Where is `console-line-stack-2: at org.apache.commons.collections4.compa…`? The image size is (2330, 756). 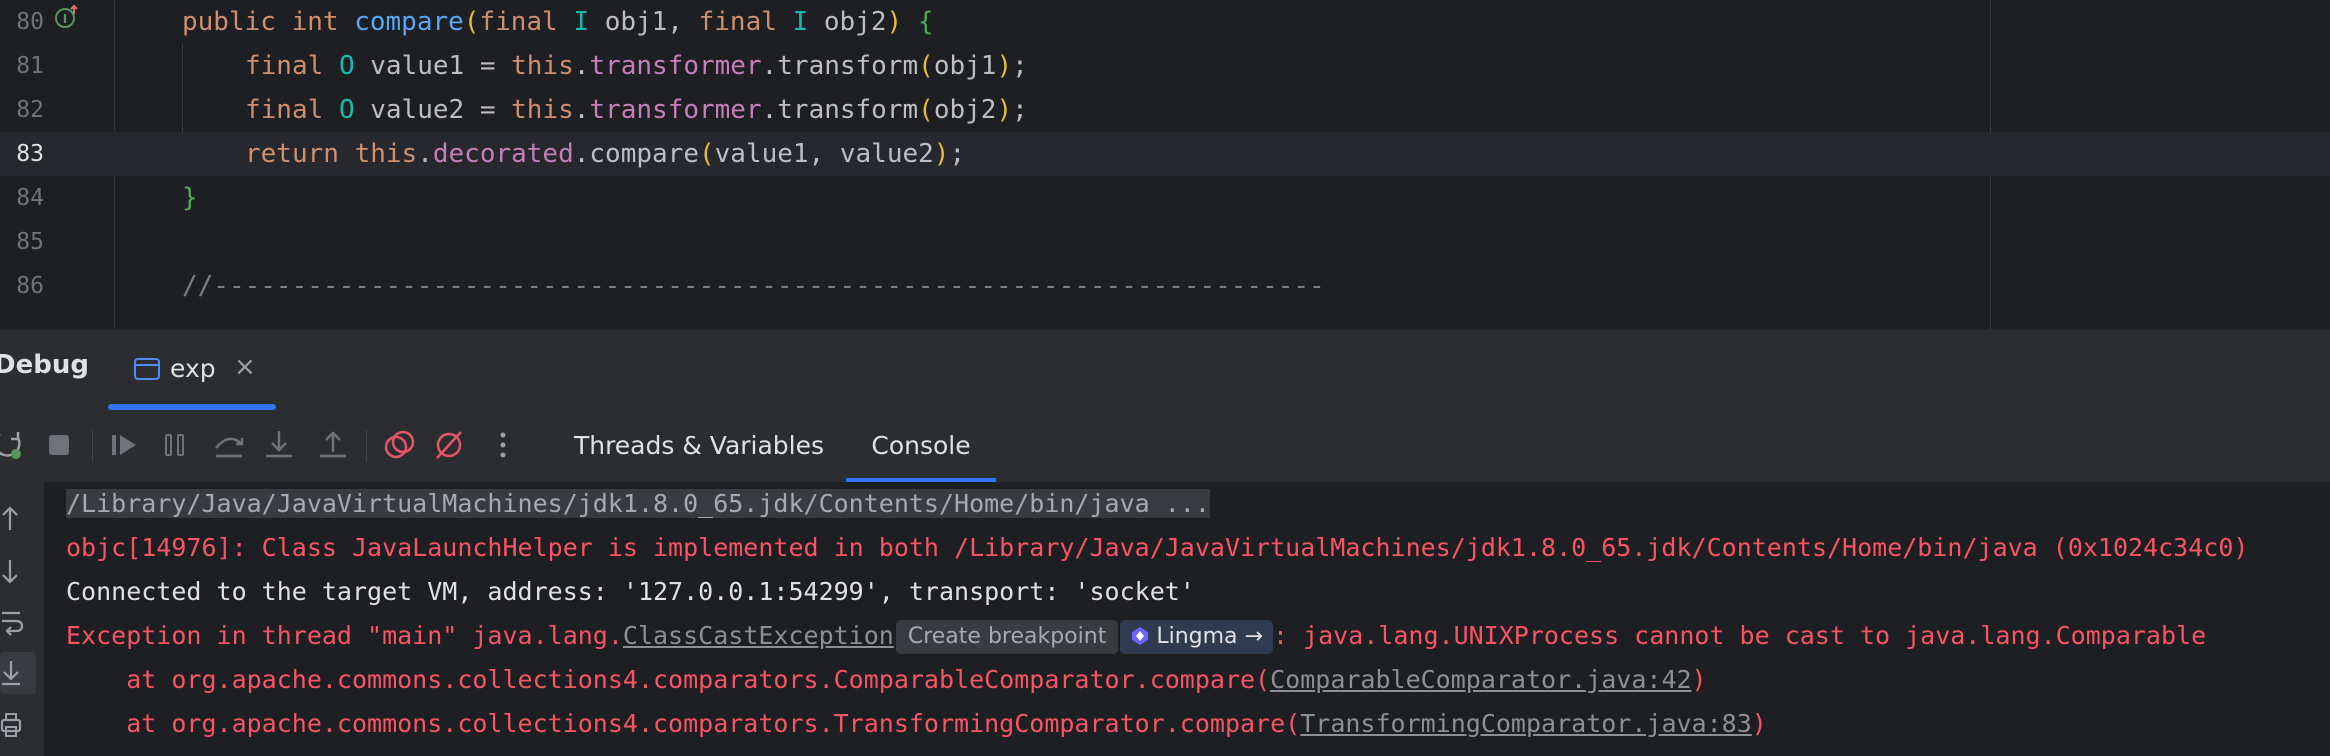 console-line-stack-2: at org.apache.commons.collections4.compa… is located at coordinates (916, 723).